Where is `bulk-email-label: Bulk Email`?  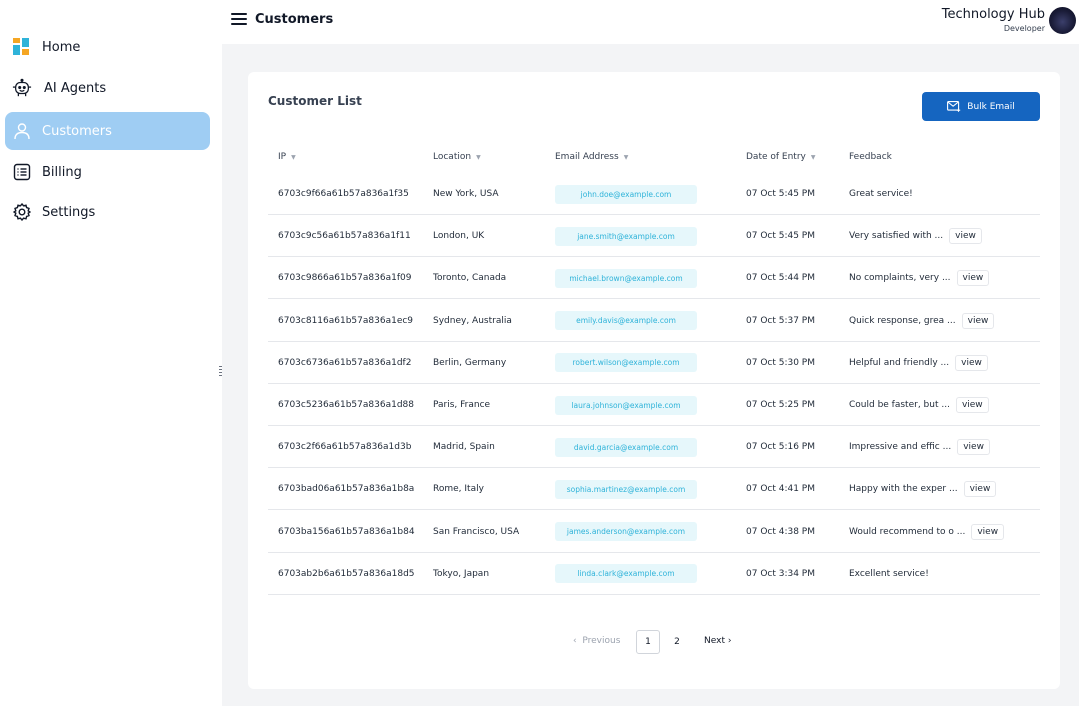 bulk-email-label: Bulk Email is located at coordinates (991, 106).